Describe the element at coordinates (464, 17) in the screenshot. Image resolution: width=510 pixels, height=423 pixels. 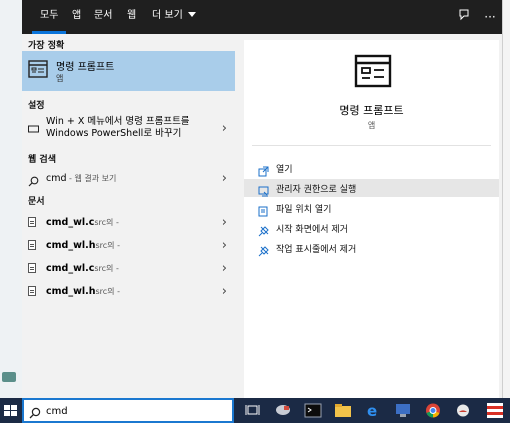
I see `feedback-icon` at that location.